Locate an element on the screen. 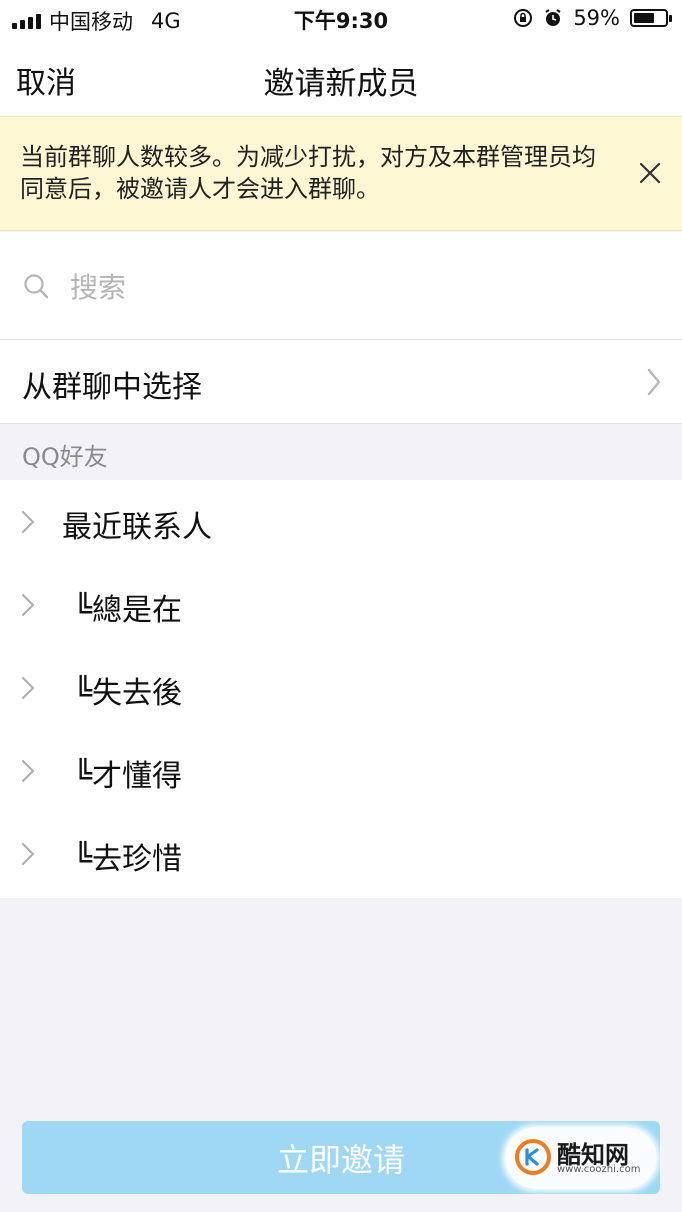  select-from-group-label: 从群聊中选择 is located at coordinates (112, 387).